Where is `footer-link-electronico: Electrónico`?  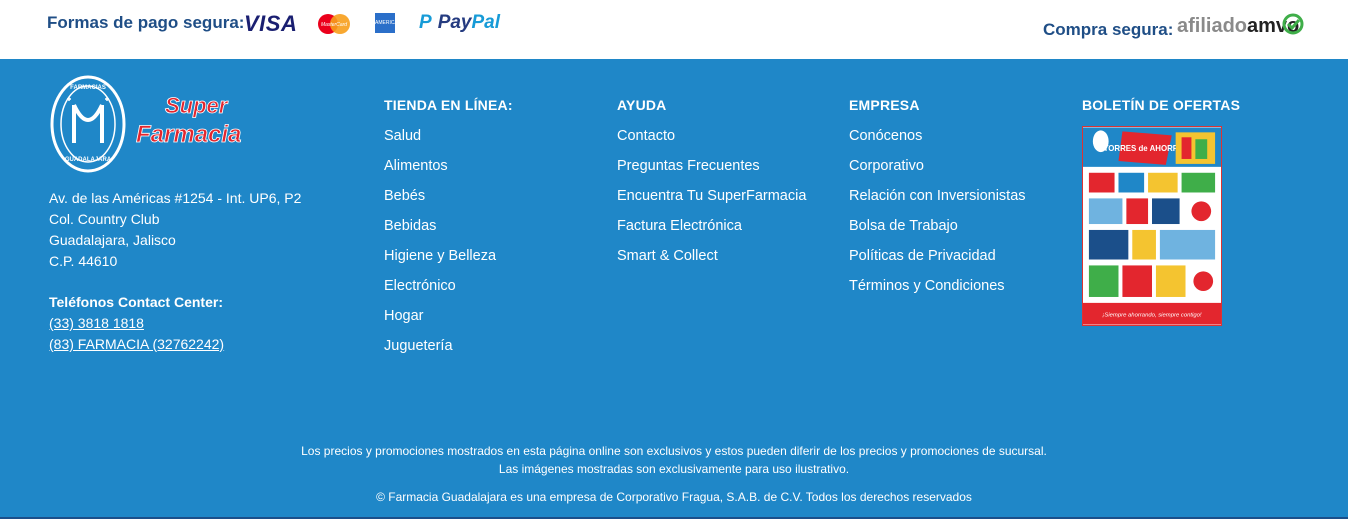
footer-link-electronico: Electrónico is located at coordinates (448, 294).